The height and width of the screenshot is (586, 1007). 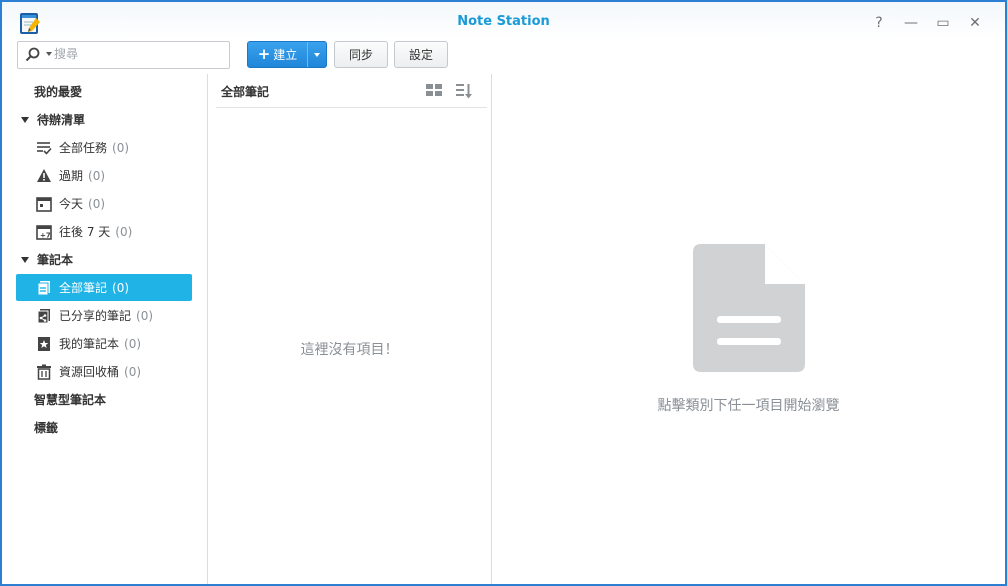 What do you see at coordinates (61, 120) in the screenshot?
I see `sidebar-group-label: 待辦清單` at bounding box center [61, 120].